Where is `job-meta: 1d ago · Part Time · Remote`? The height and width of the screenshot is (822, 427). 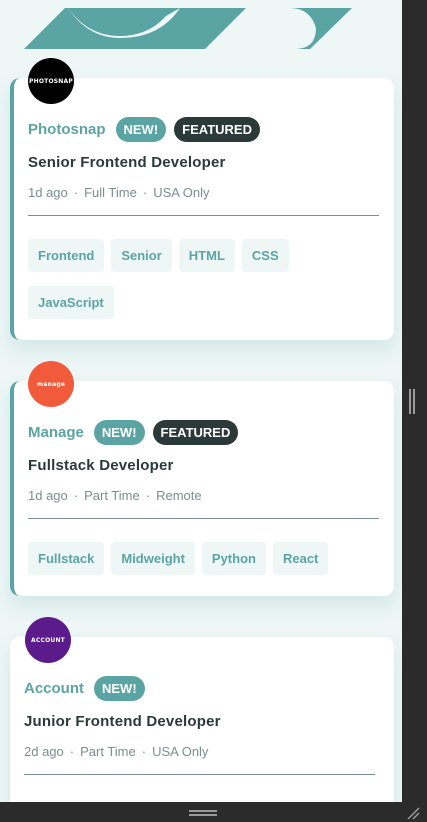
job-meta: 1d ago · Part Time · Remote is located at coordinates (115, 495).